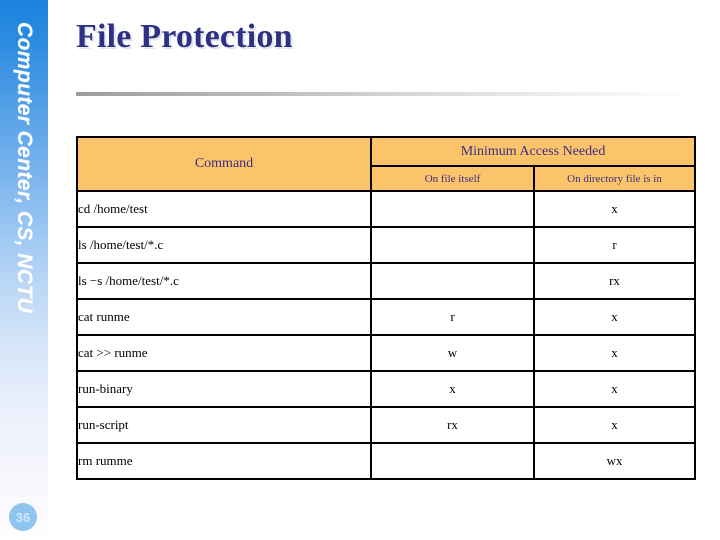 This screenshot has height=540, width=720. I want to click on cell-on-file: r, so click(452, 317).